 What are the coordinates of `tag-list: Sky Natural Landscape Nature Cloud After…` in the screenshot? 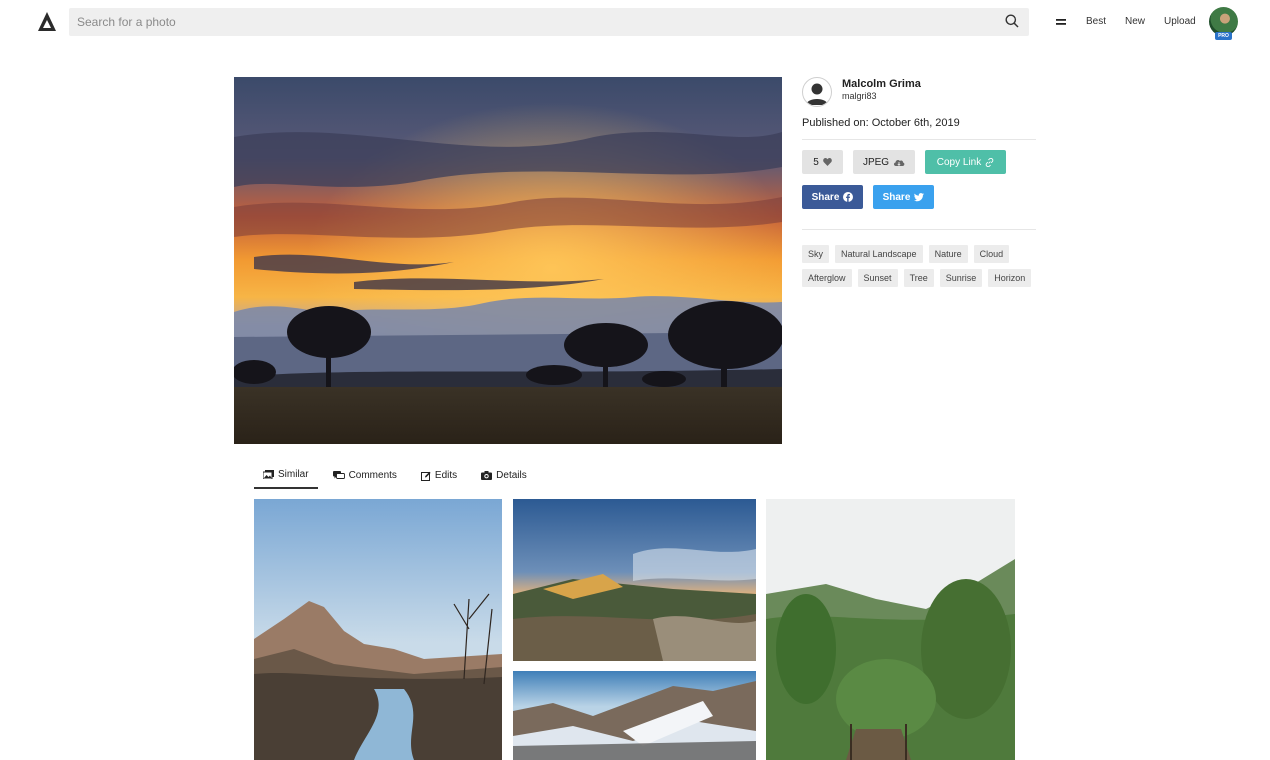 It's located at (919, 266).